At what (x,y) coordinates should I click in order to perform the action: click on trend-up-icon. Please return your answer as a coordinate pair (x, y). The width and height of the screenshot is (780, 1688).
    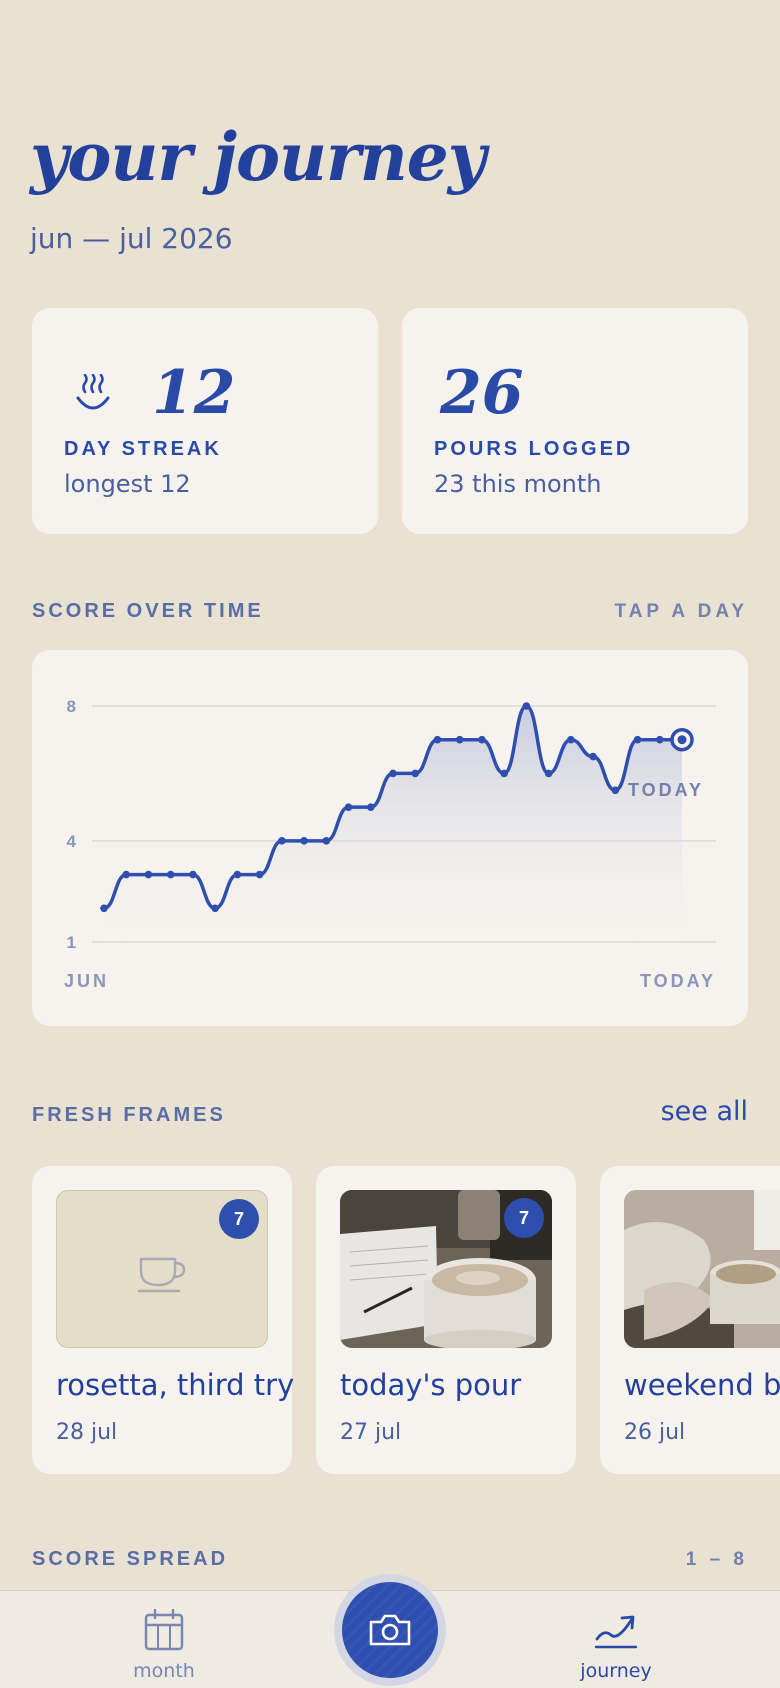
    Looking at the image, I should click on (616, 1632).